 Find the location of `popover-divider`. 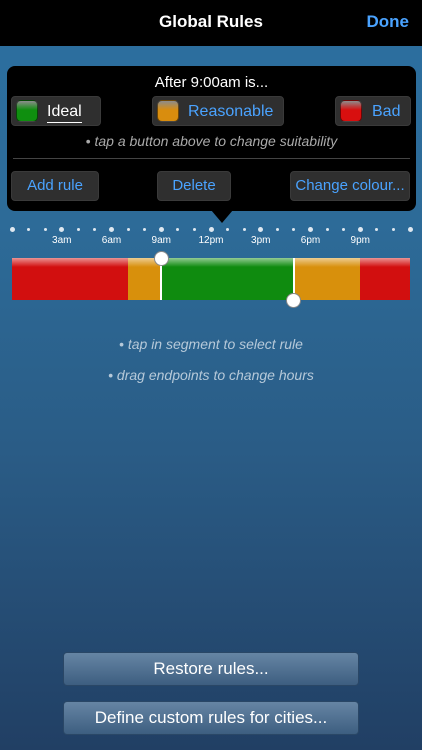

popover-divider is located at coordinates (211, 158).